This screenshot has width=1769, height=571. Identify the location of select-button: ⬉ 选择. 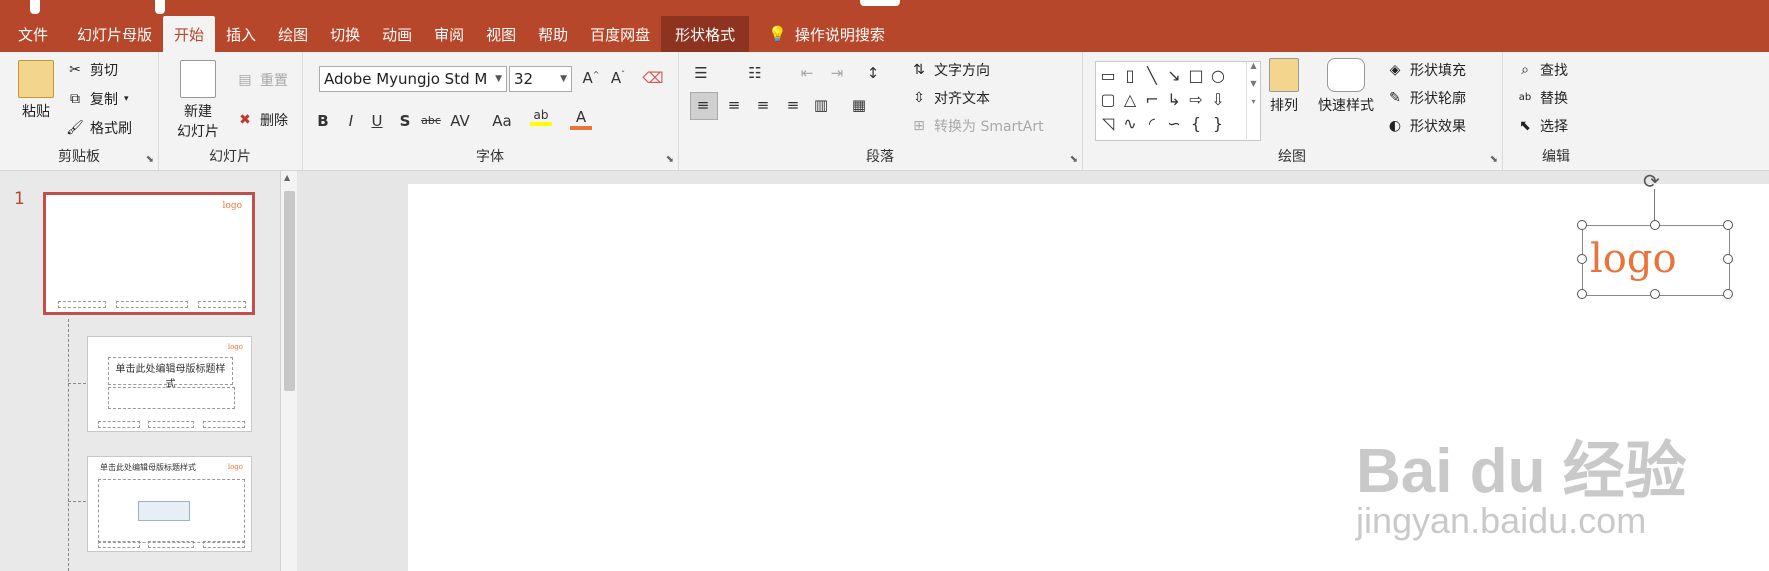
(1542, 126).